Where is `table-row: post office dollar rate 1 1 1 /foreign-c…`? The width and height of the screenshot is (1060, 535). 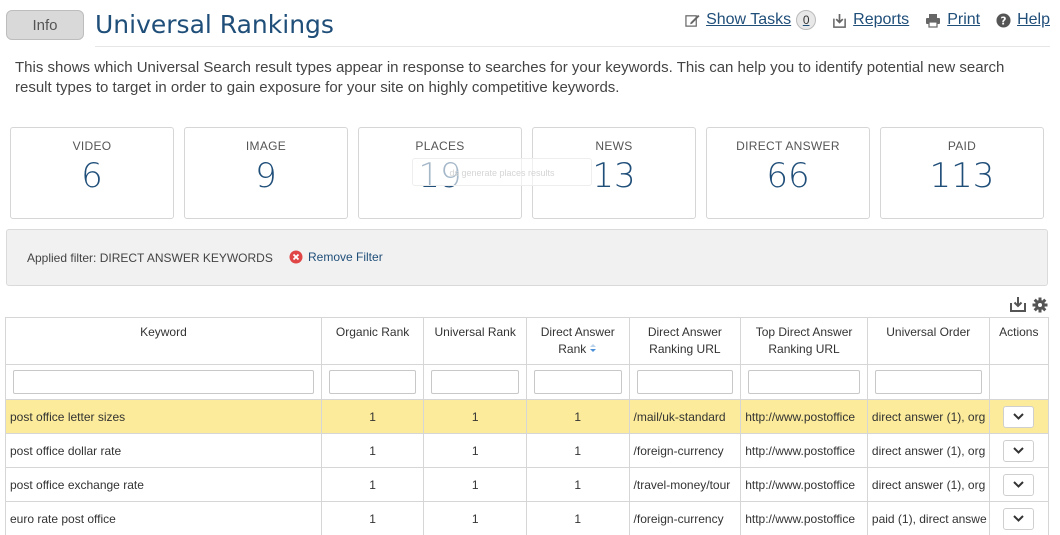 table-row: post office dollar rate 1 1 1 /foreign-c… is located at coordinates (527, 450).